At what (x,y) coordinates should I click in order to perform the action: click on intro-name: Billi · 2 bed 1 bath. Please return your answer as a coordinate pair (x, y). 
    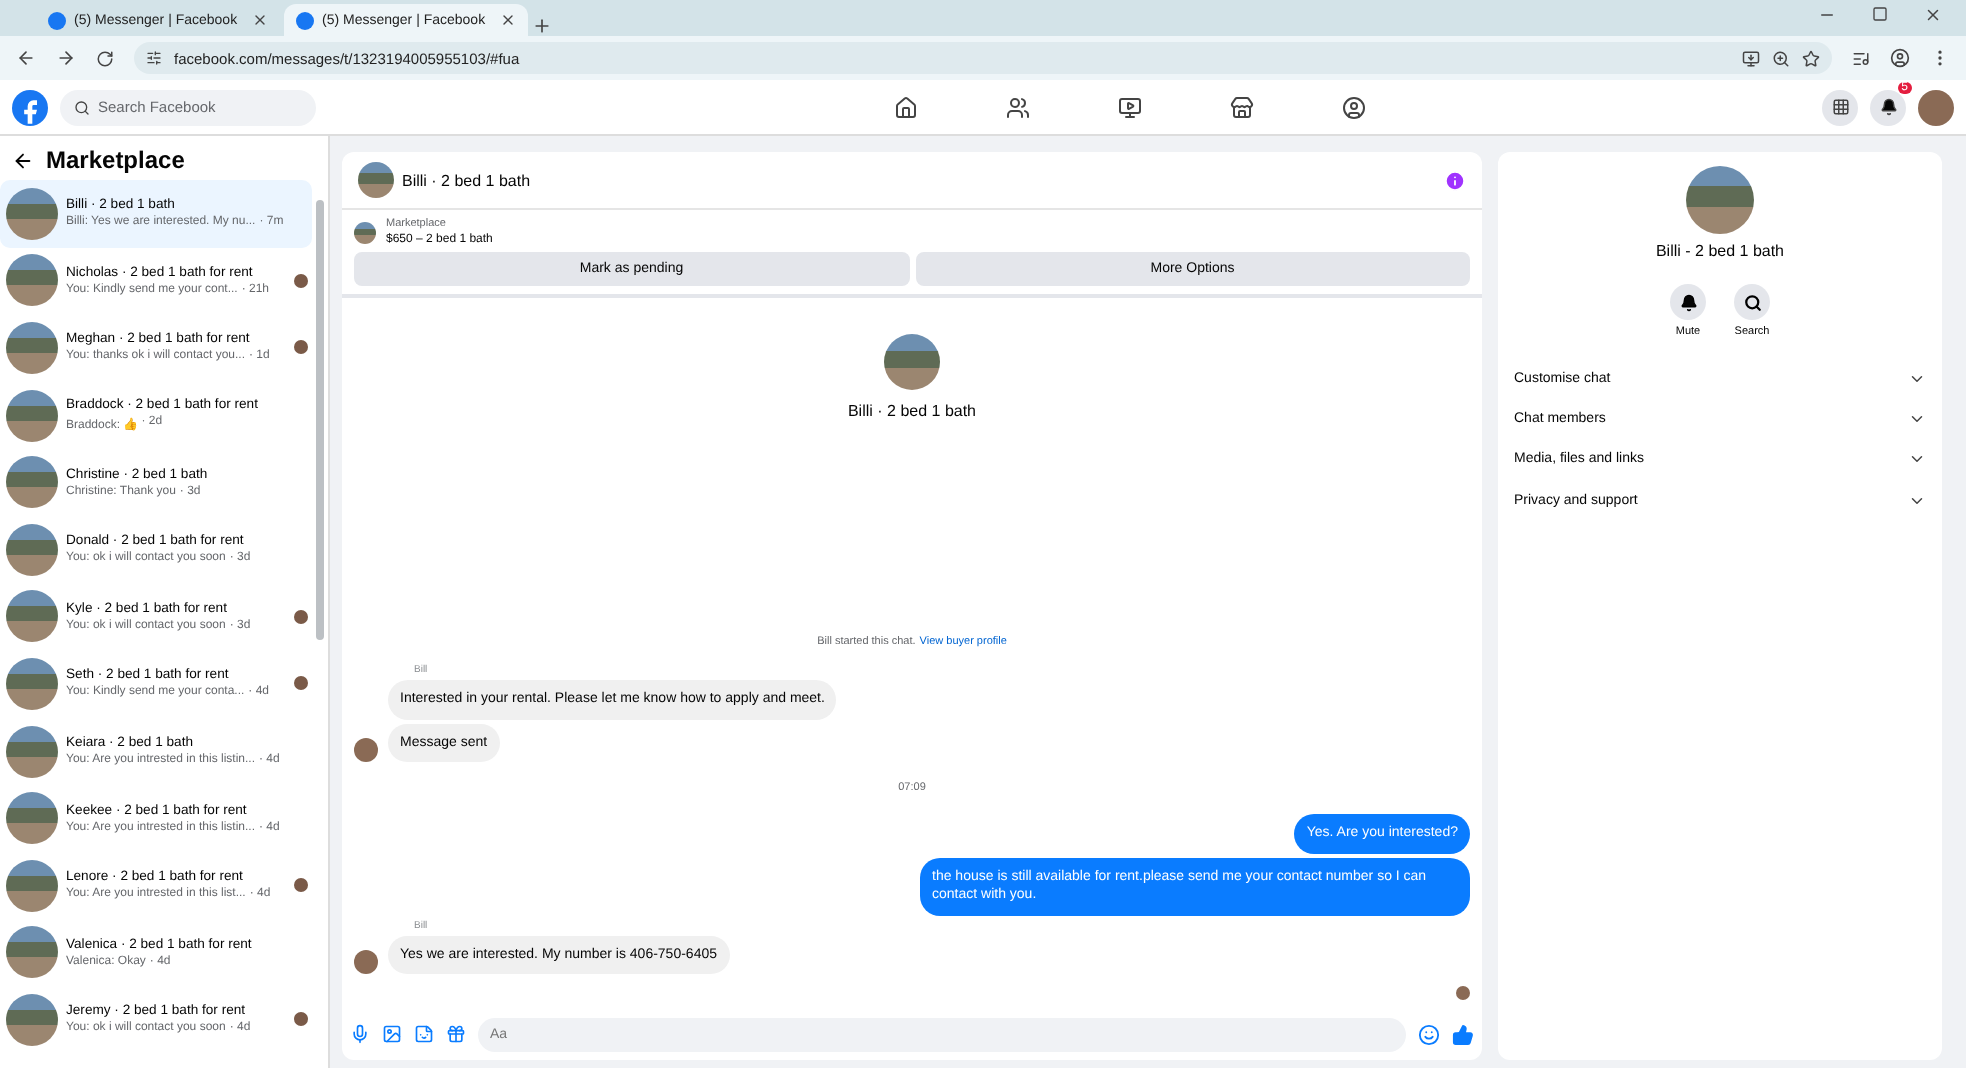
    Looking at the image, I should click on (912, 411).